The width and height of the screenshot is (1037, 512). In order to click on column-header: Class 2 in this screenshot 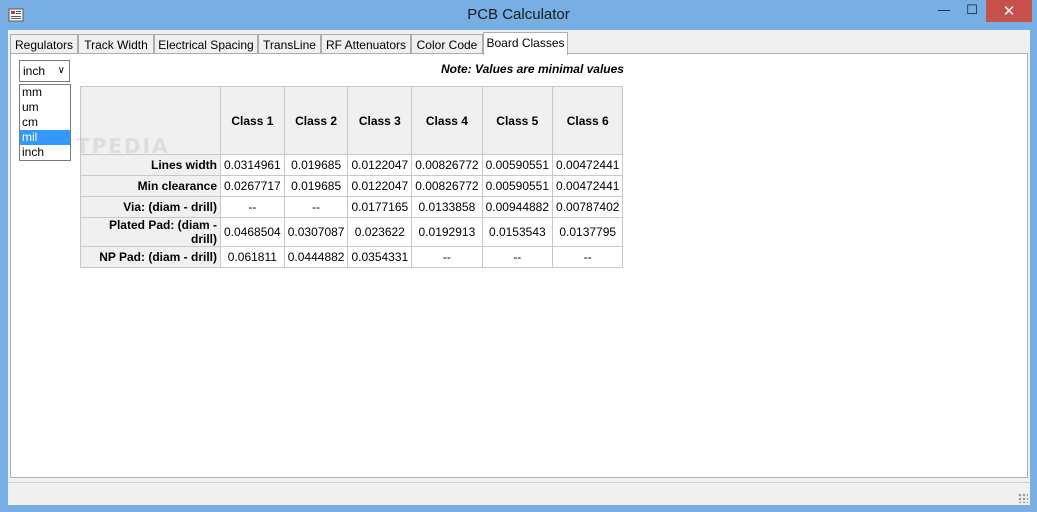, I will do `click(316, 120)`.